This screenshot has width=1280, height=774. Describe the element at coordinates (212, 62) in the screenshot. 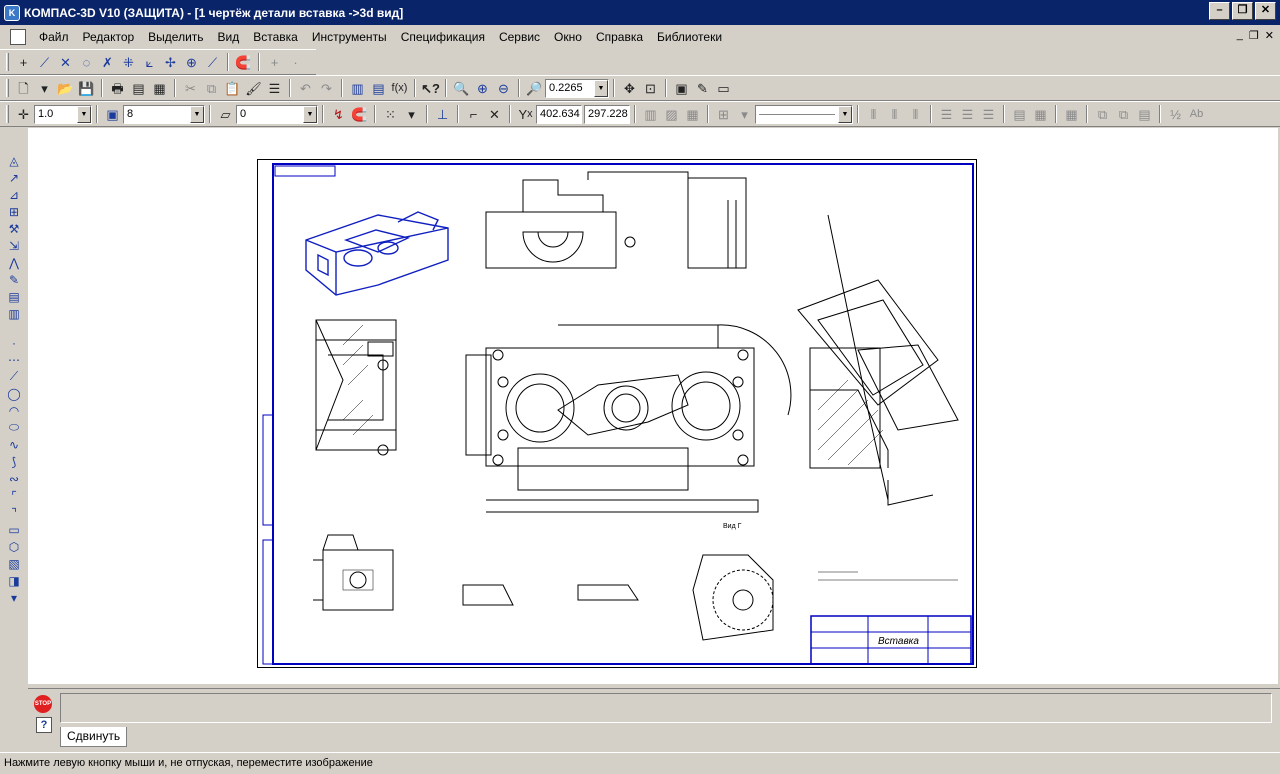

I see `snap-point-on-curve-icon: ⟋` at that location.